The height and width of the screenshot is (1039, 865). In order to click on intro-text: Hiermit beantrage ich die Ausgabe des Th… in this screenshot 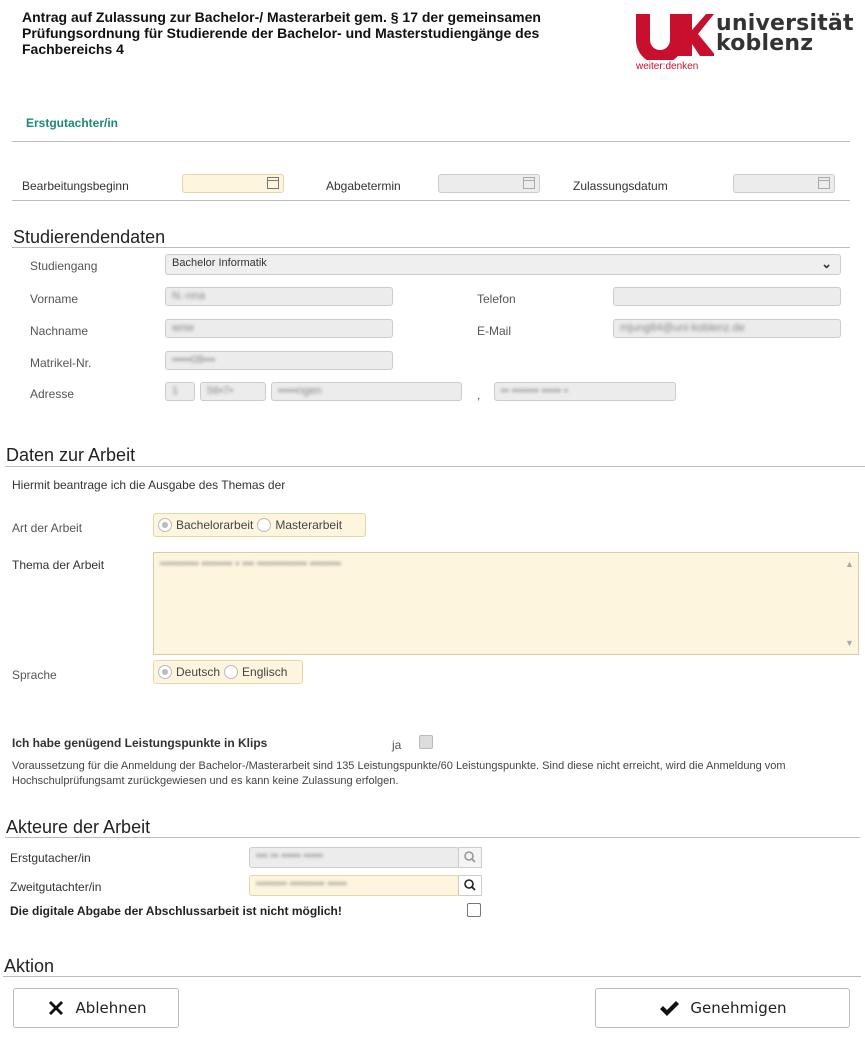, I will do `click(149, 485)`.